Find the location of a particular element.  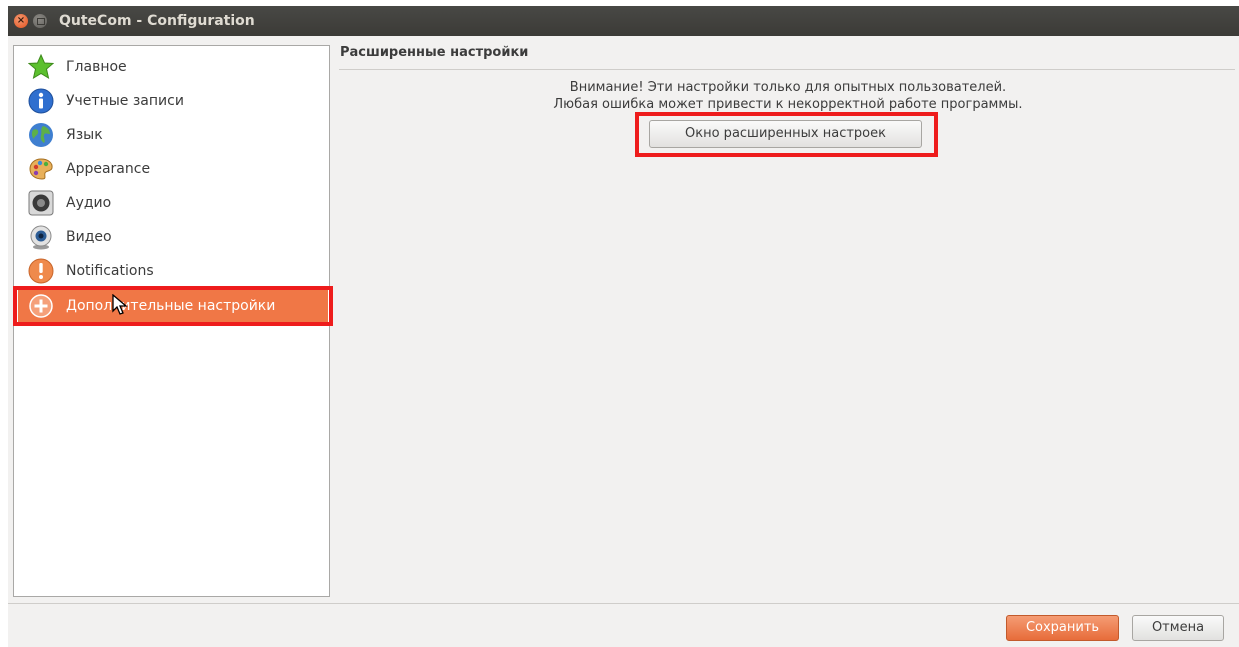

star-icon is located at coordinates (41, 67).